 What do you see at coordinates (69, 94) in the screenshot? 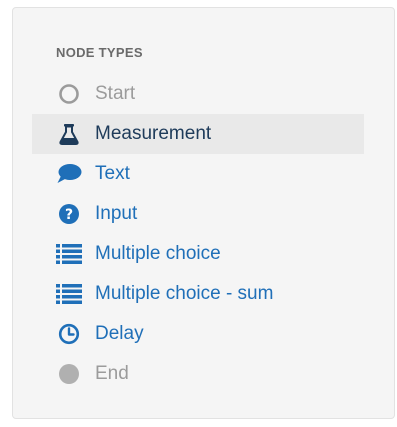
I see `circle-outline-icon` at bounding box center [69, 94].